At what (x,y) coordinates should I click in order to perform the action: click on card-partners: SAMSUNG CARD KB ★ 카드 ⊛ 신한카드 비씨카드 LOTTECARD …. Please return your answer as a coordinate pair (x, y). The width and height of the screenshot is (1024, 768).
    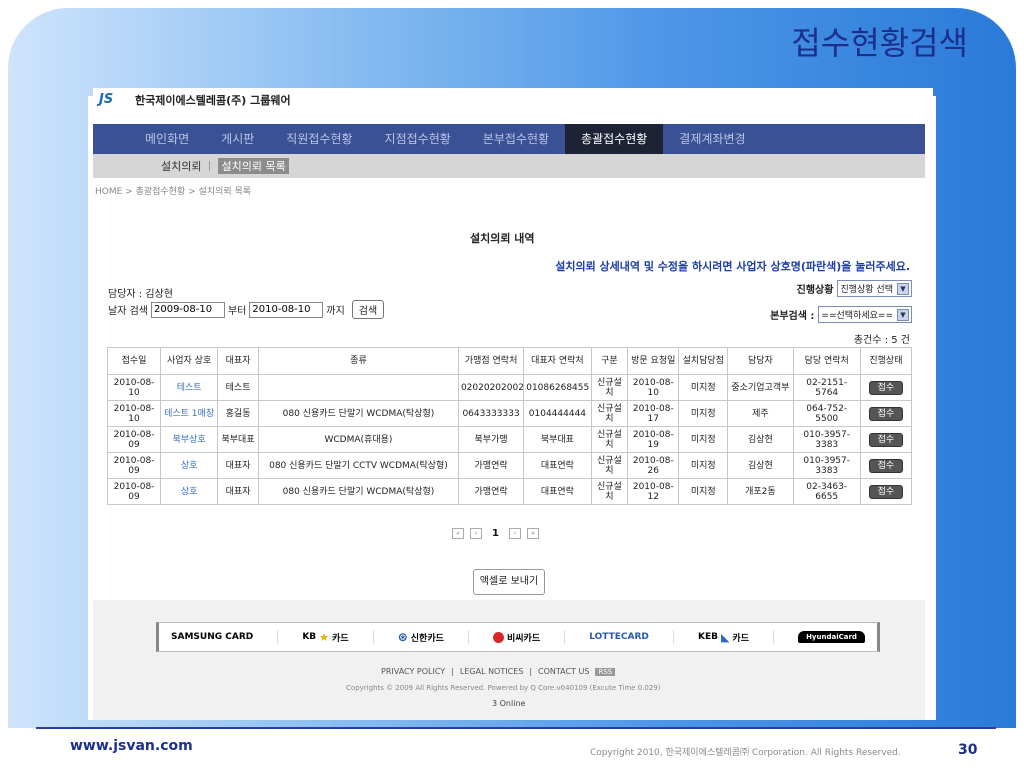
    Looking at the image, I should click on (518, 637).